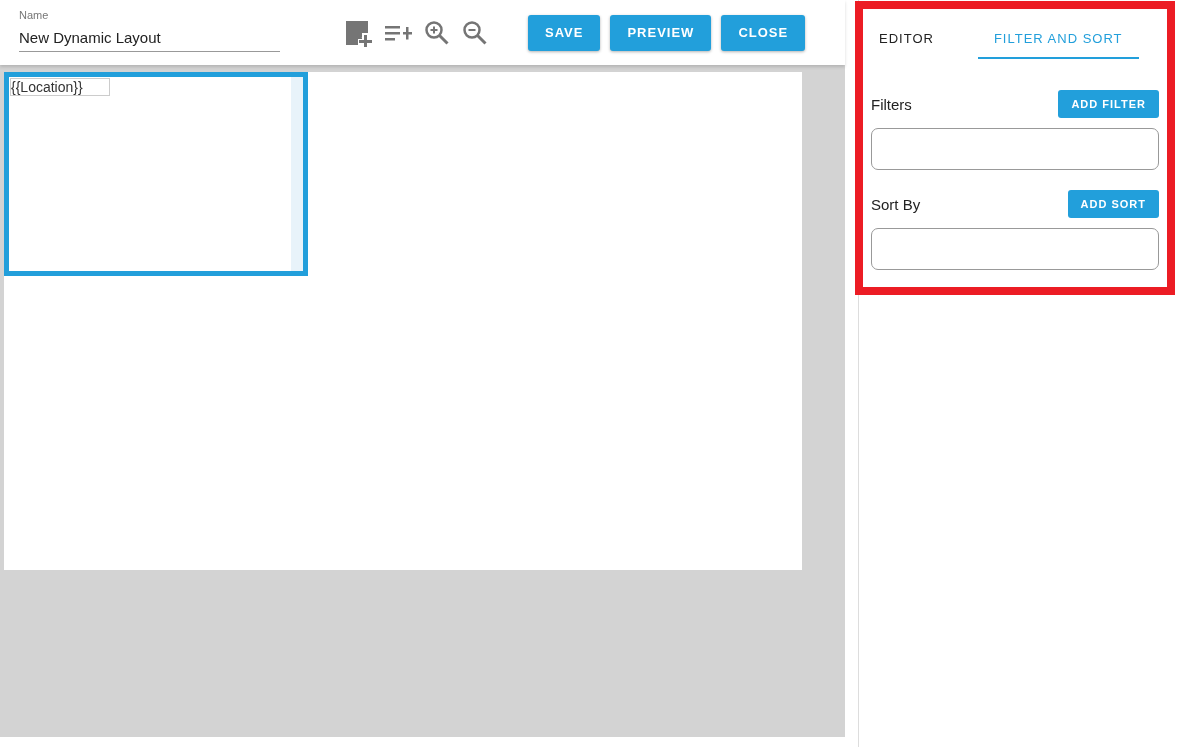 The height and width of the screenshot is (747, 1181). What do you see at coordinates (891, 104) in the screenshot?
I see `section-label: Filters` at bounding box center [891, 104].